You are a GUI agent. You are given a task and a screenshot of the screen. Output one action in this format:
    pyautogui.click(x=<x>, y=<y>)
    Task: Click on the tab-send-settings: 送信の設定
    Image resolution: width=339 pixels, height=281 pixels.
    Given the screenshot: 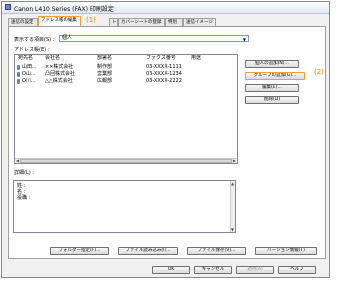 What is the action you would take?
    pyautogui.click(x=23, y=22)
    